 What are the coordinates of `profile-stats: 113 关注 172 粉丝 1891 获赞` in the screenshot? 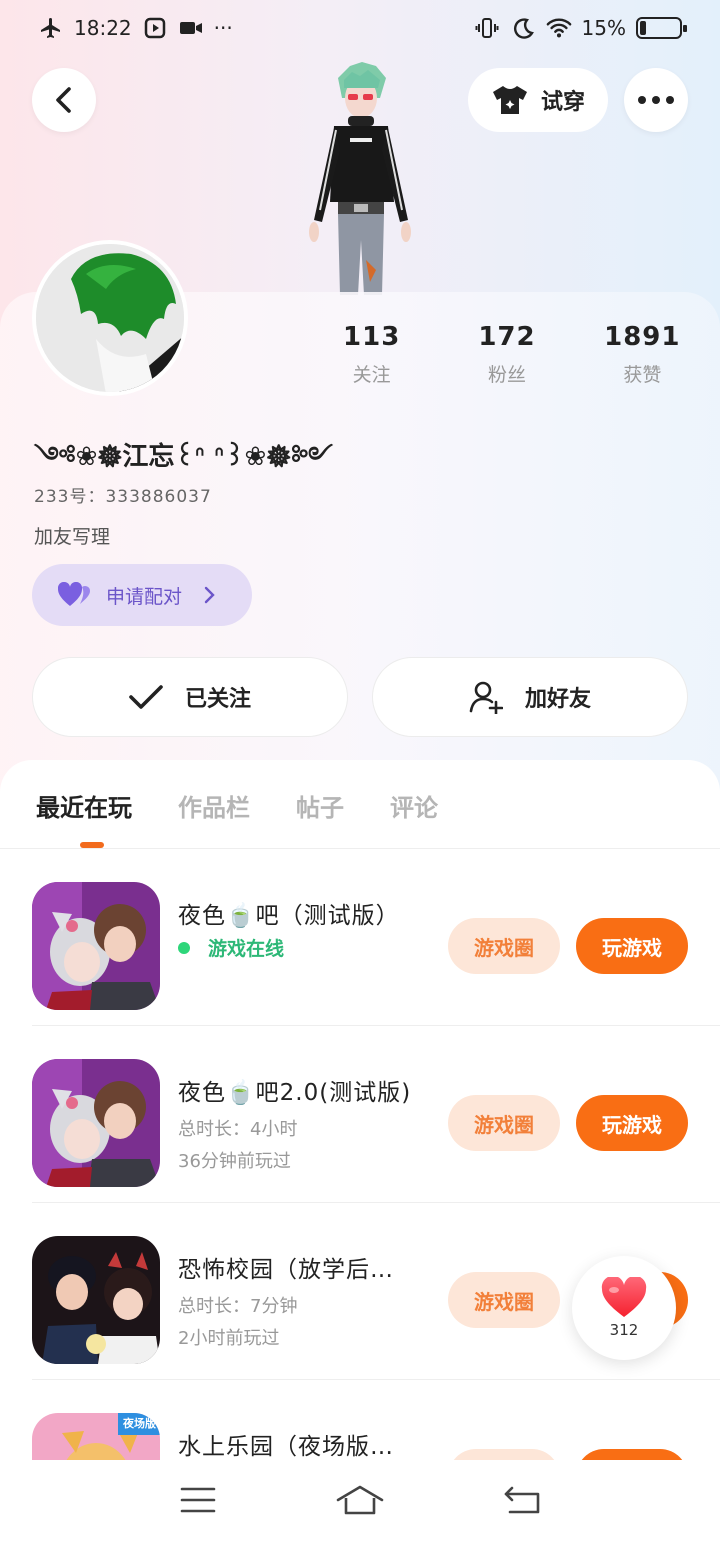 It's located at (507, 354).